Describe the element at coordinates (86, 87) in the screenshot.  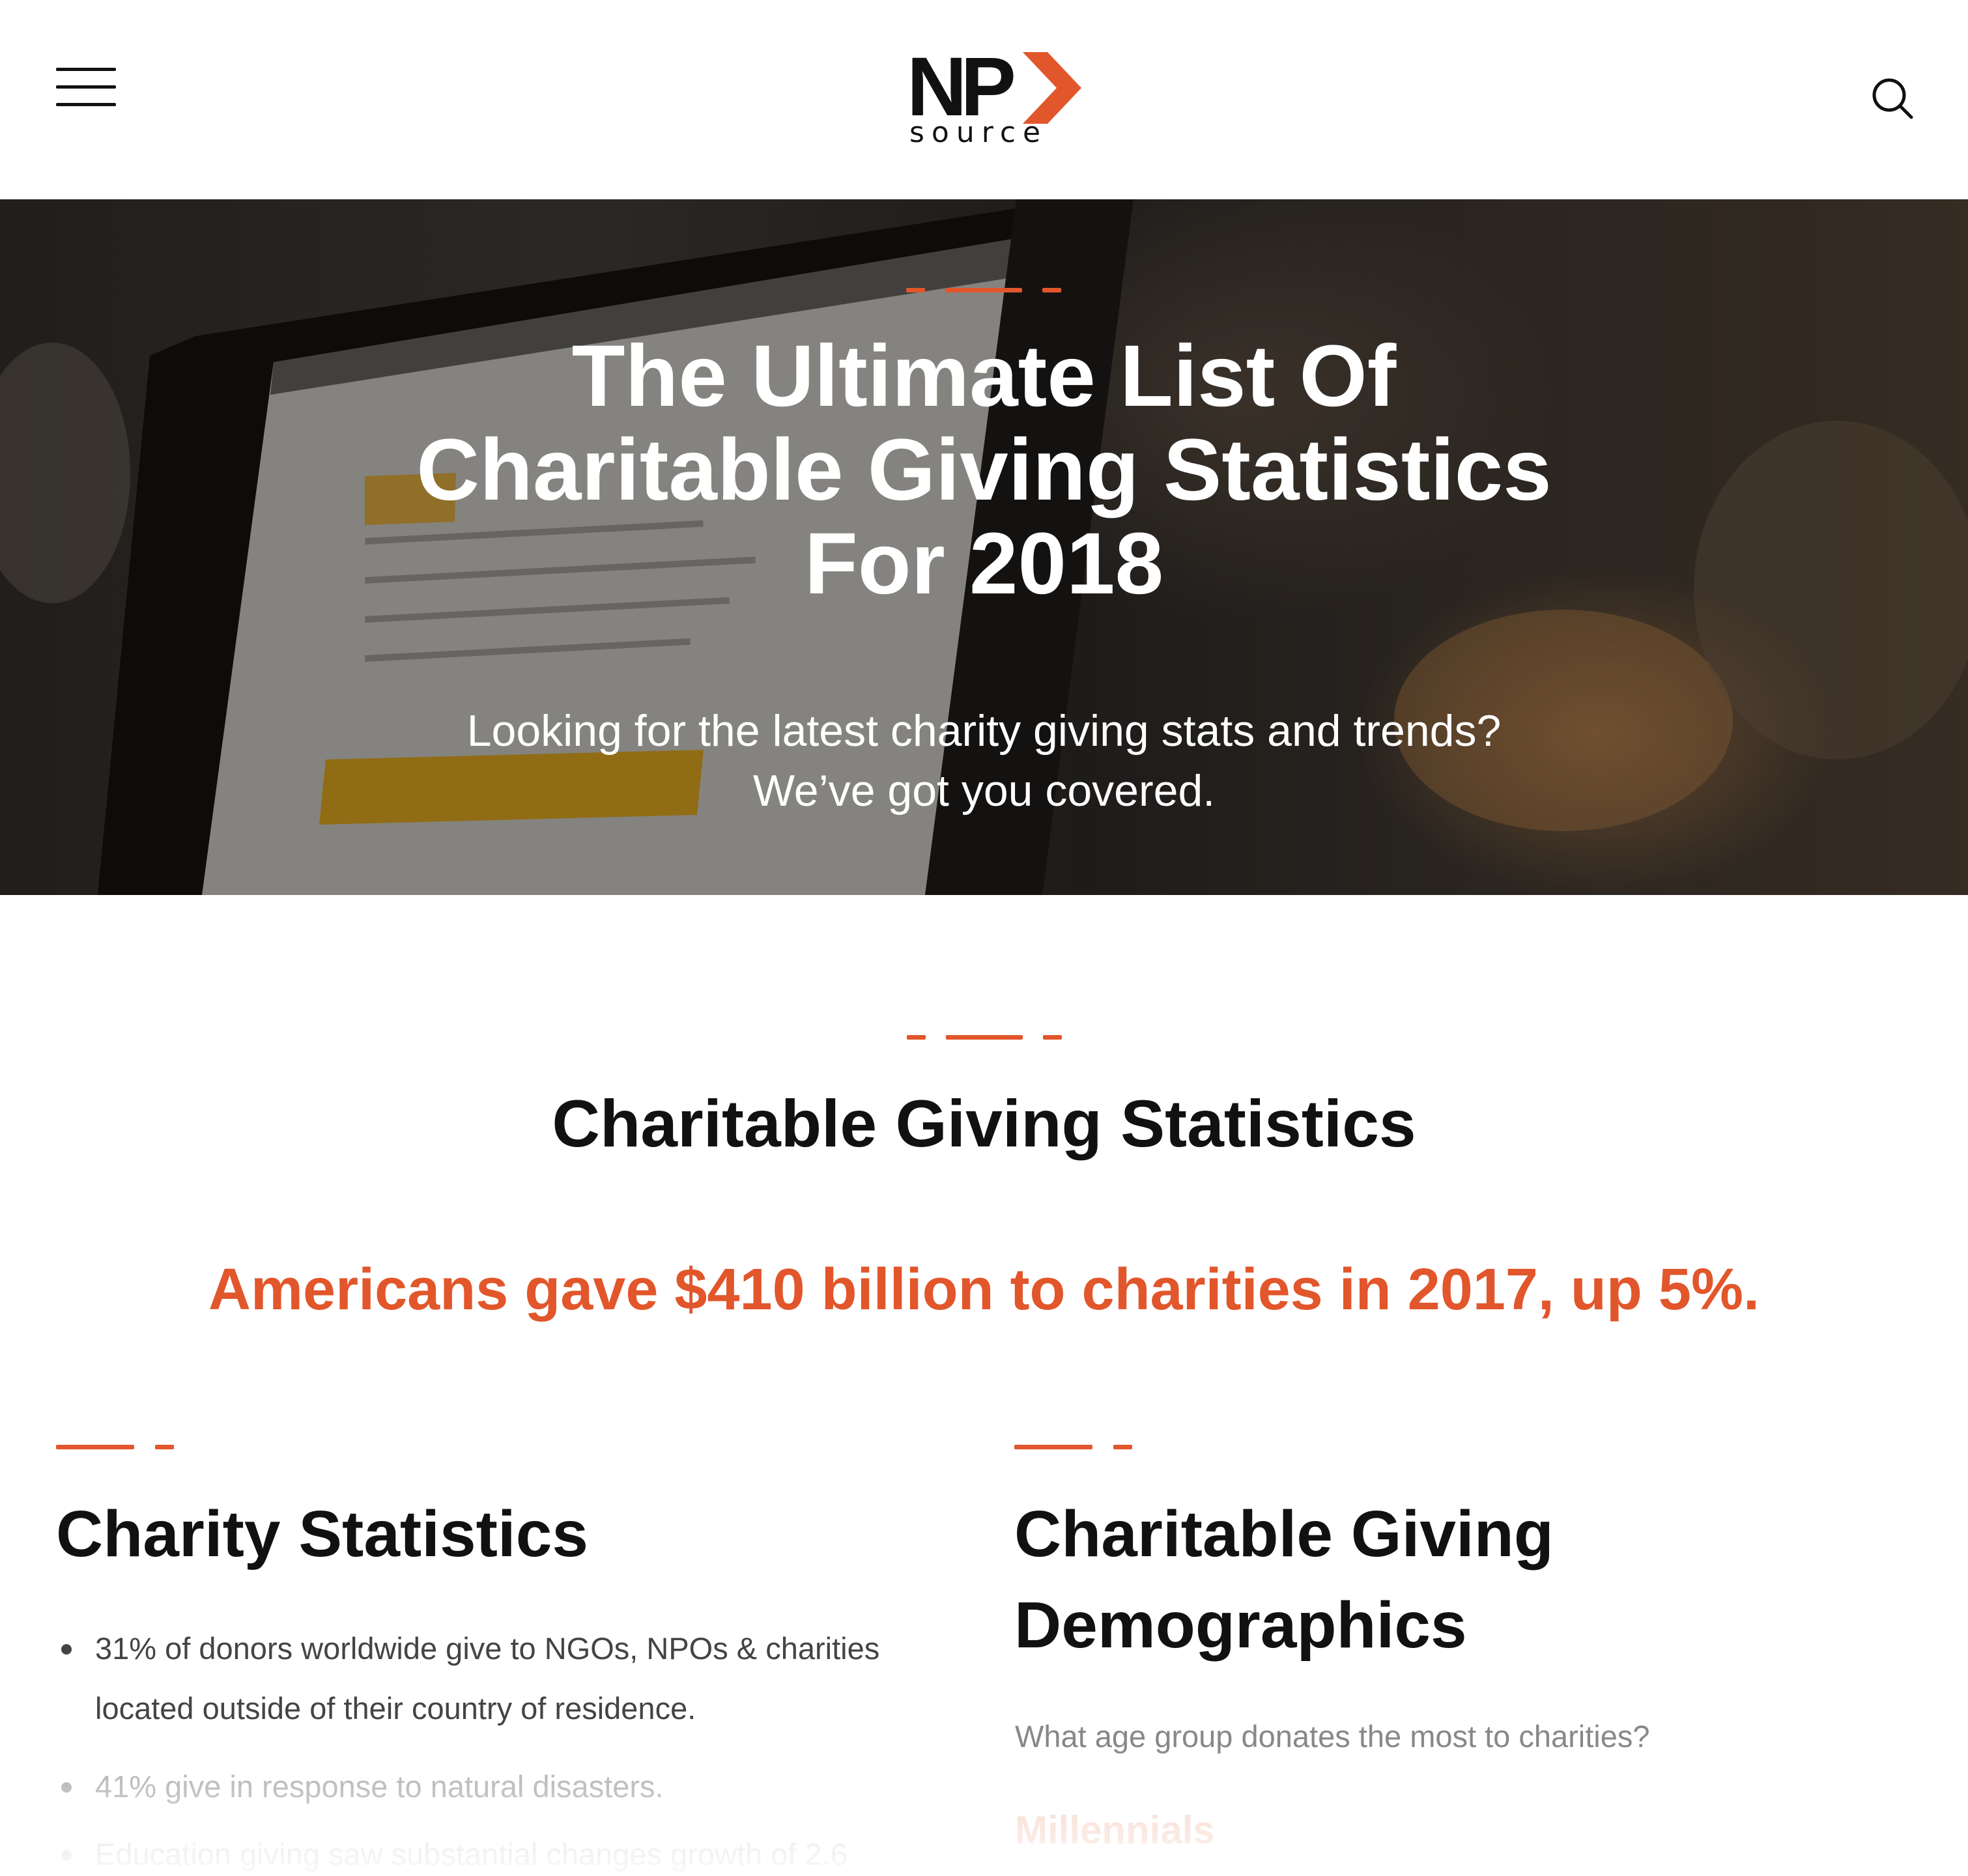
I see `hamburger-menu-icon` at that location.